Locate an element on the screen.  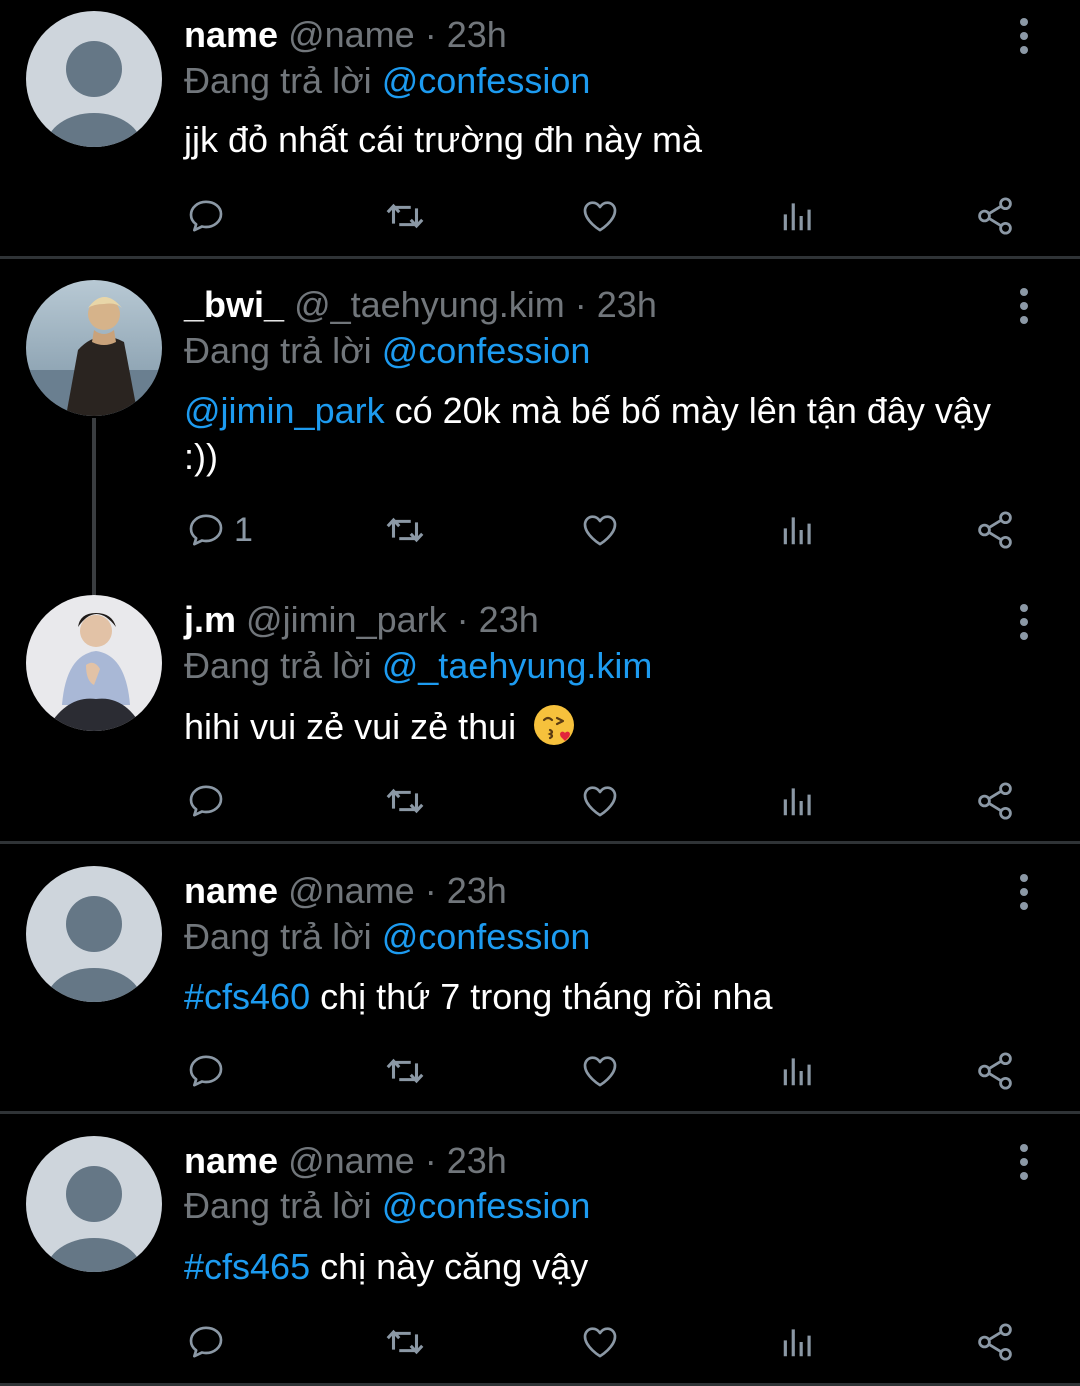
kissing-face-emoji is located at coordinates (554, 725).